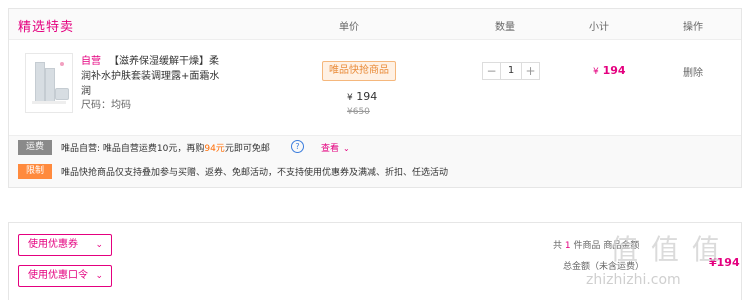 This screenshot has height=300, width=750. What do you see at coordinates (693, 71) in the screenshot?
I see `delete-button: 删除` at bounding box center [693, 71].